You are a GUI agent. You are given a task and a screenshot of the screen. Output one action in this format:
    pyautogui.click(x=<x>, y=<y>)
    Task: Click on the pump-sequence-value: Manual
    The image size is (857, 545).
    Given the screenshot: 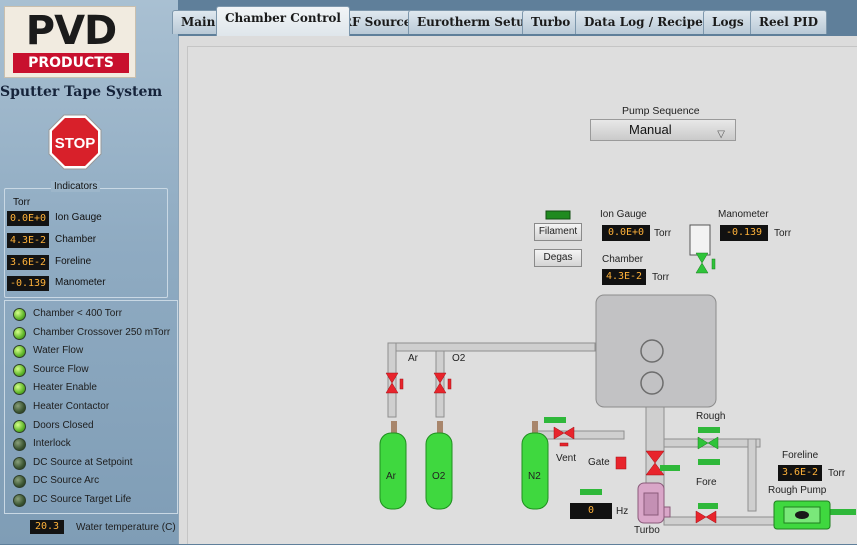 What is the action you would take?
    pyautogui.click(x=650, y=129)
    